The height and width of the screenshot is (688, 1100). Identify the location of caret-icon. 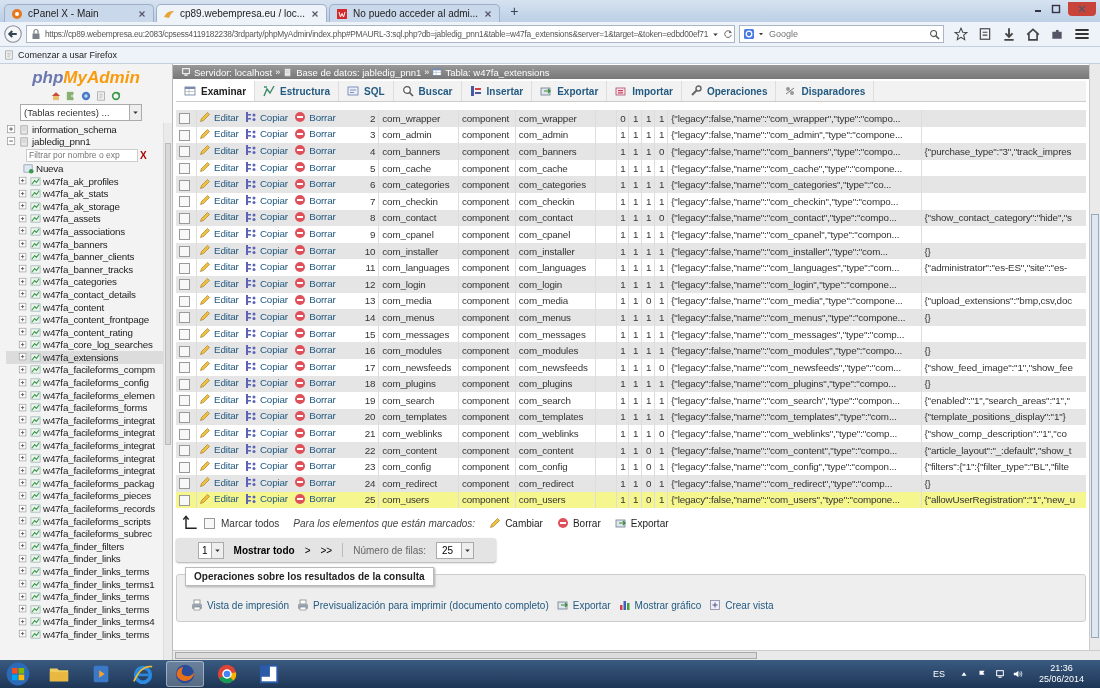
(761, 34).